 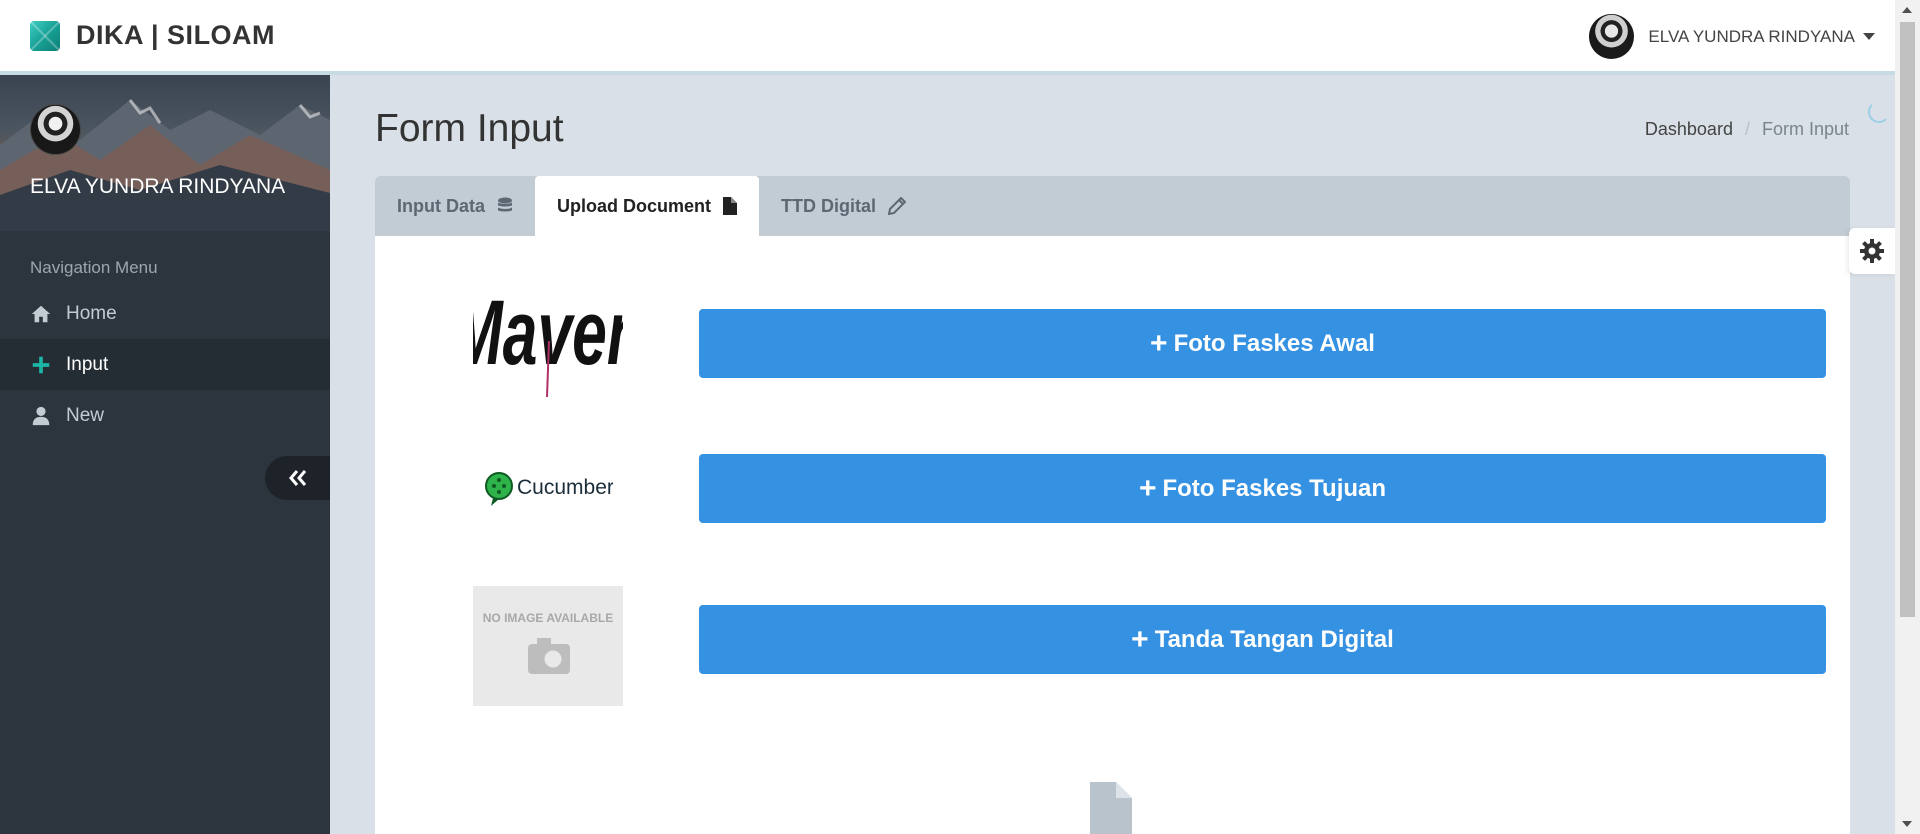 What do you see at coordinates (469, 128) in the screenshot?
I see `page-title: Form Input` at bounding box center [469, 128].